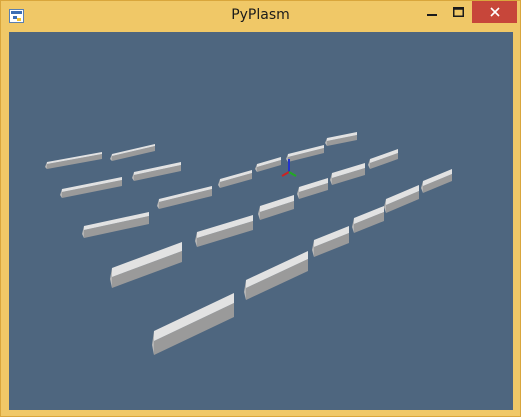 This screenshot has width=521, height=417. I want to click on y-axis-line, so click(292, 174).